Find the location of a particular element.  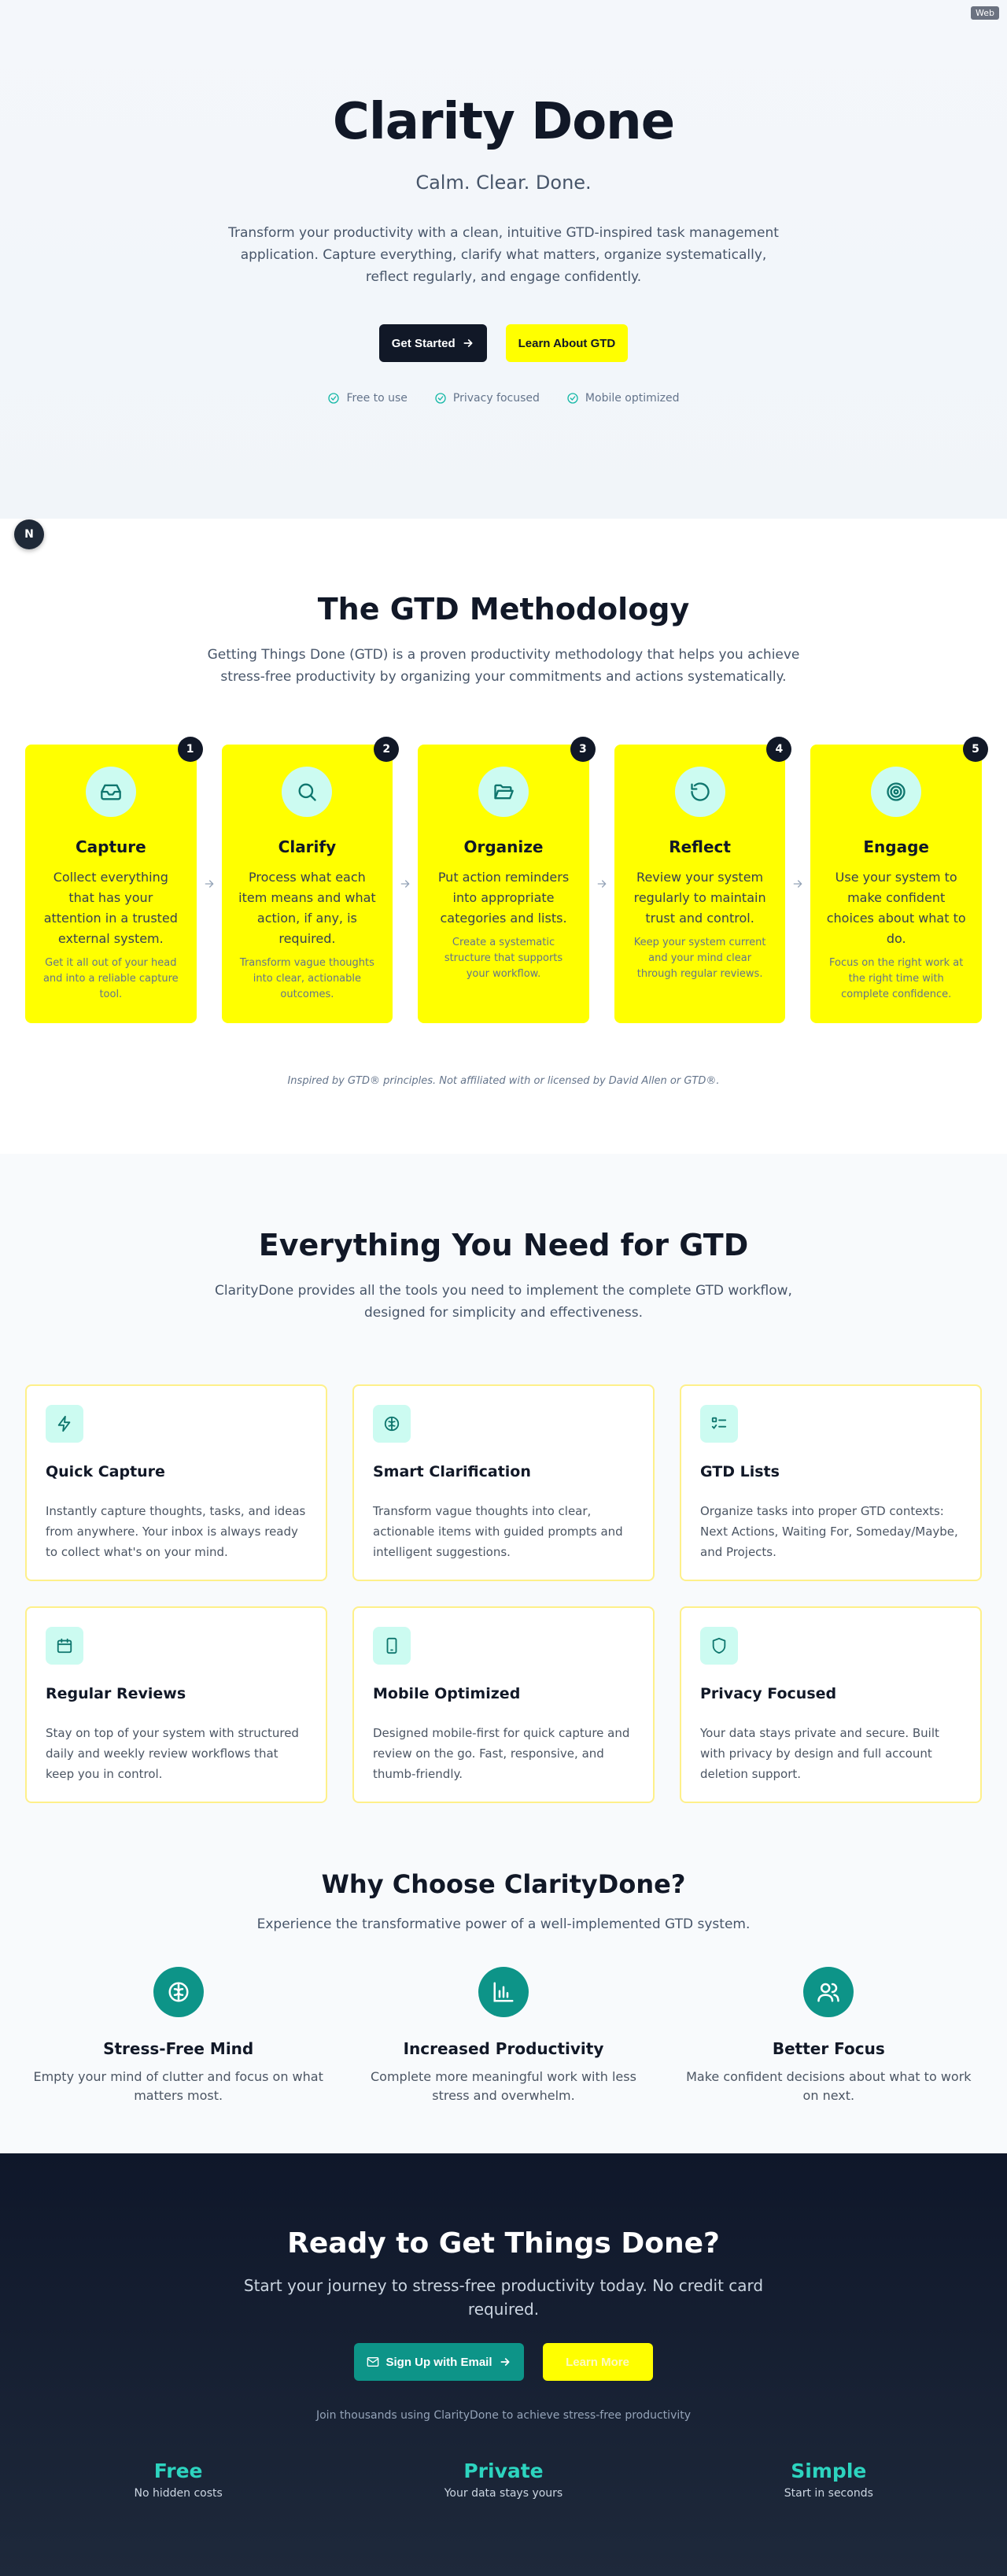

learn-more-button: Learn More is located at coordinates (597, 2362).